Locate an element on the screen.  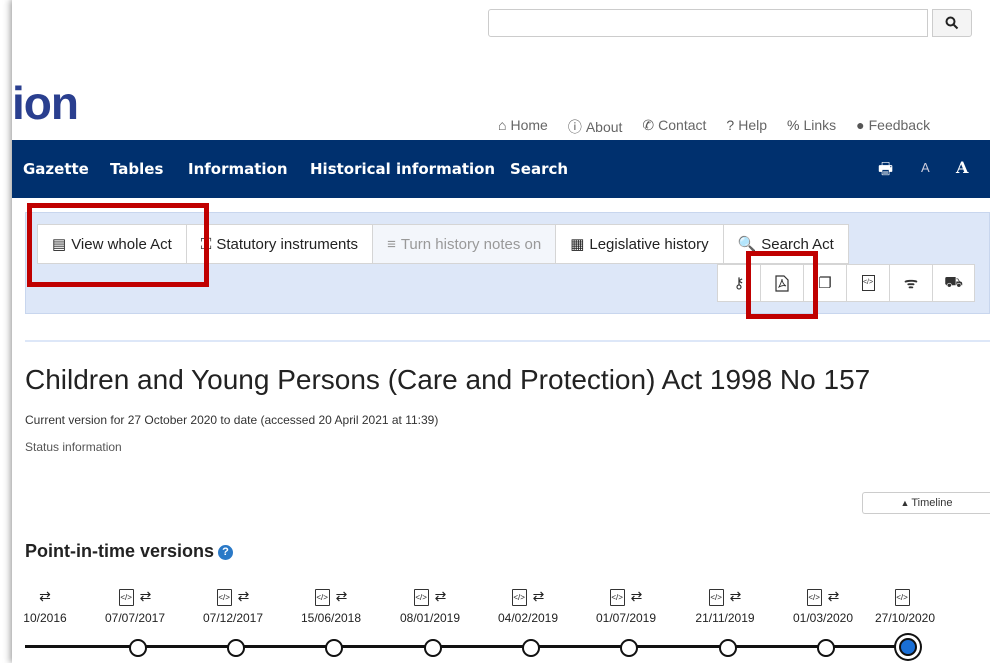
version-date: 27/10/2020 is located at coordinates (905, 618).